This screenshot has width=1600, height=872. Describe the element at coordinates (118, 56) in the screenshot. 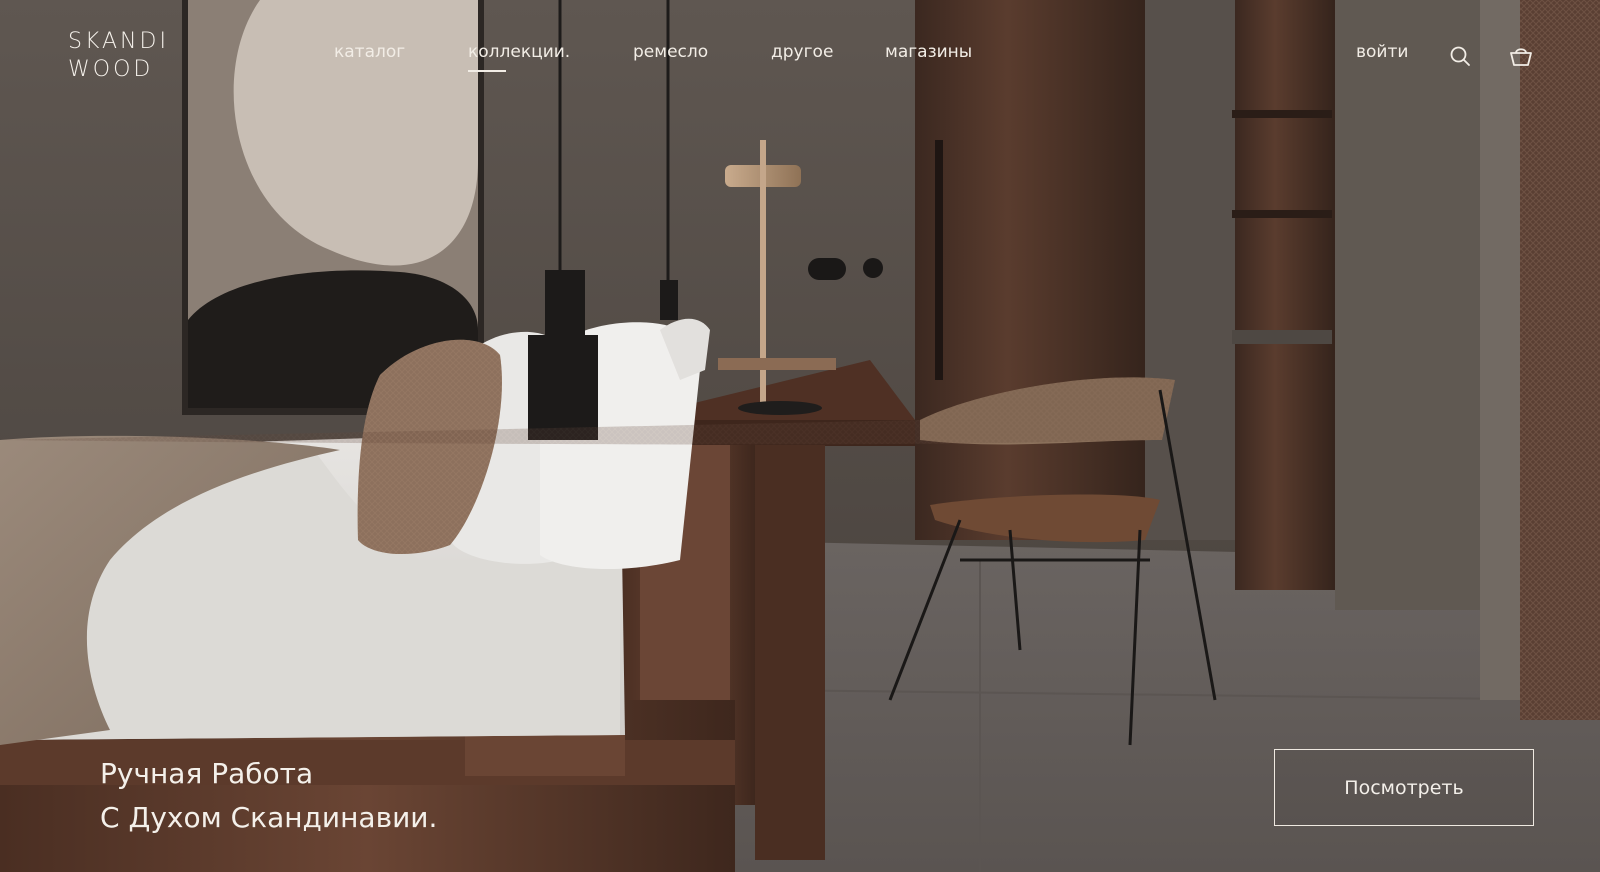

I see `brand-logo: SKANDI WOOD` at that location.